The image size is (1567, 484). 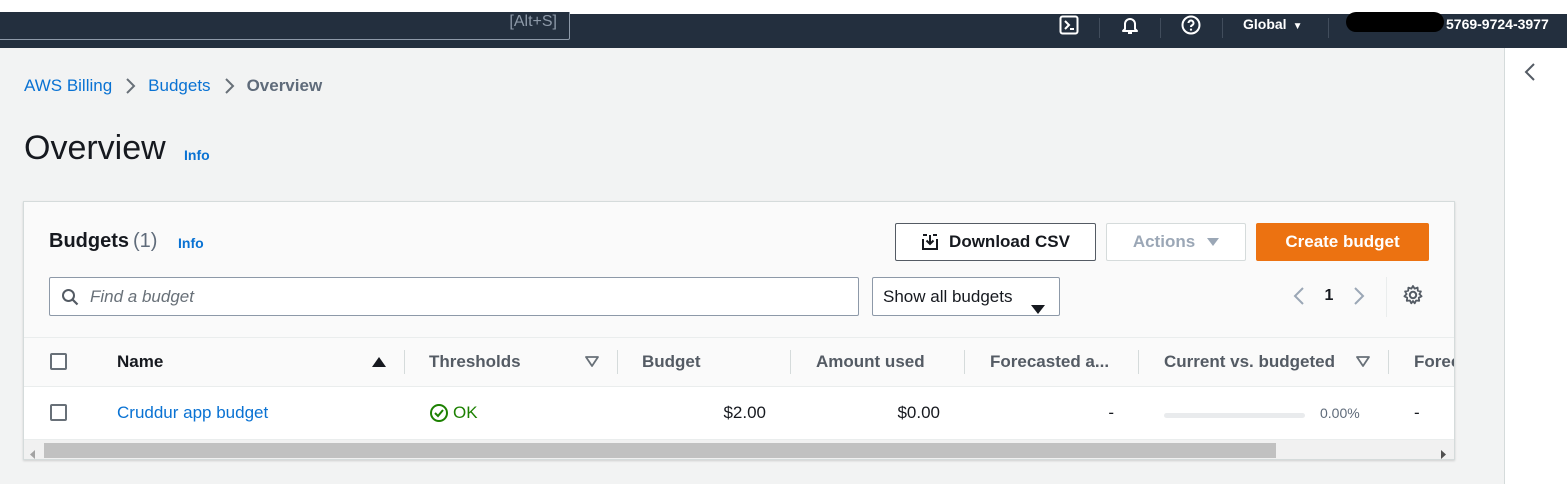 What do you see at coordinates (285, 26) in the screenshot?
I see `global-search-box: [Alt+S]` at bounding box center [285, 26].